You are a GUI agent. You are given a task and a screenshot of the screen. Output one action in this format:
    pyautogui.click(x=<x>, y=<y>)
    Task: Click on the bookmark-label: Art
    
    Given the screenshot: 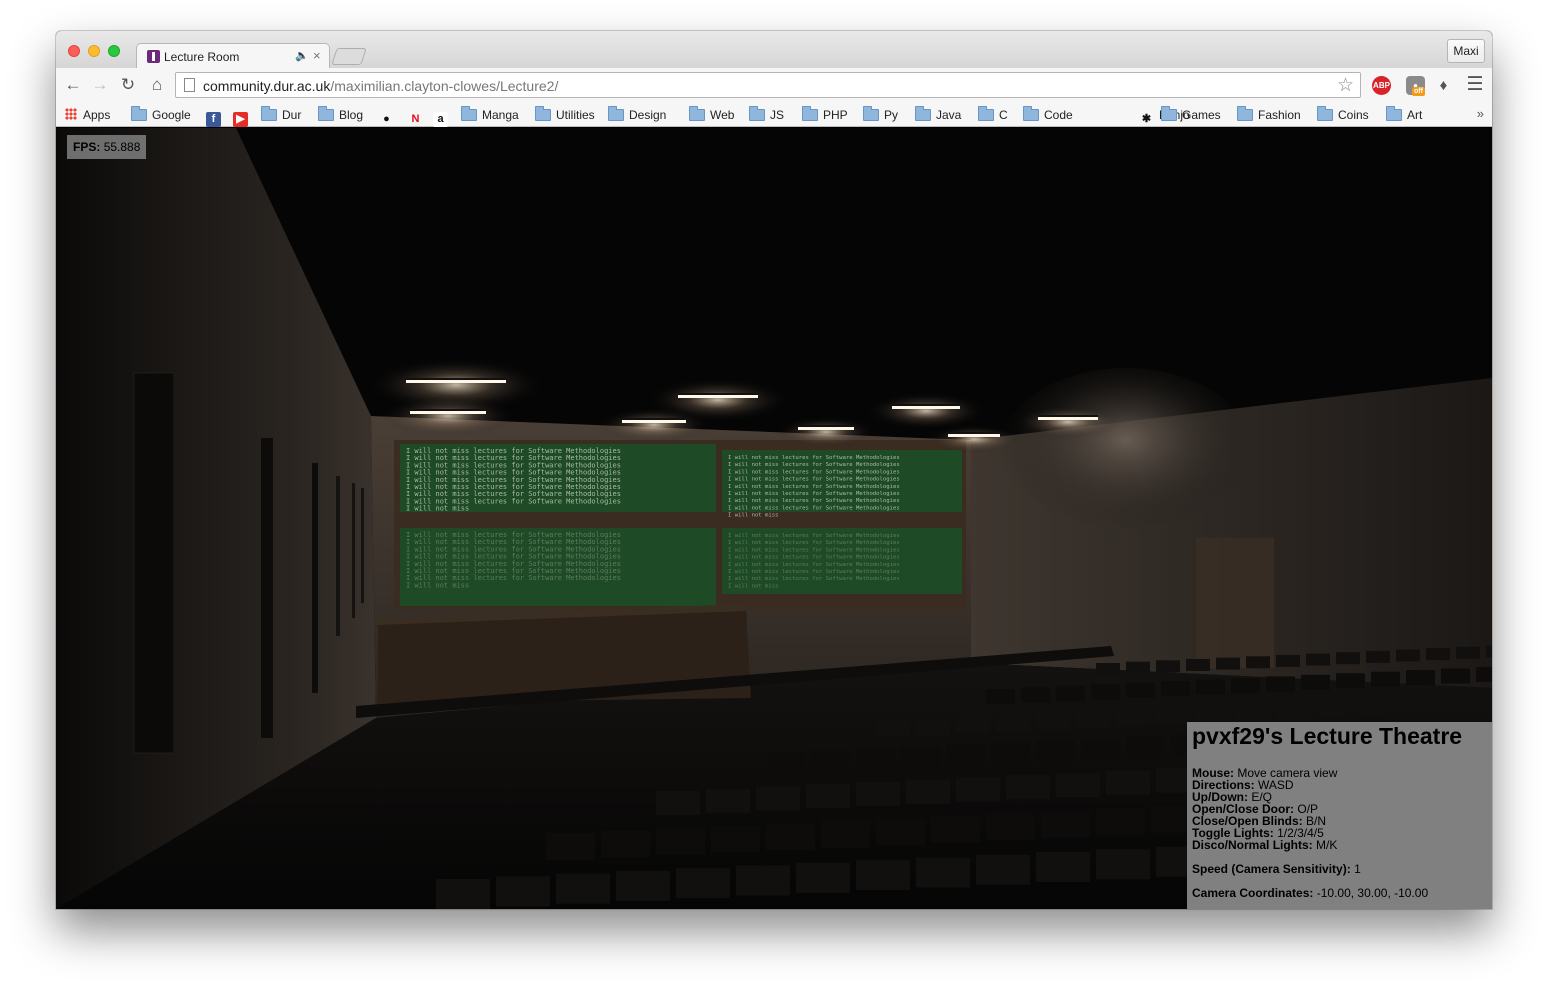 What is the action you would take?
    pyautogui.click(x=1415, y=115)
    